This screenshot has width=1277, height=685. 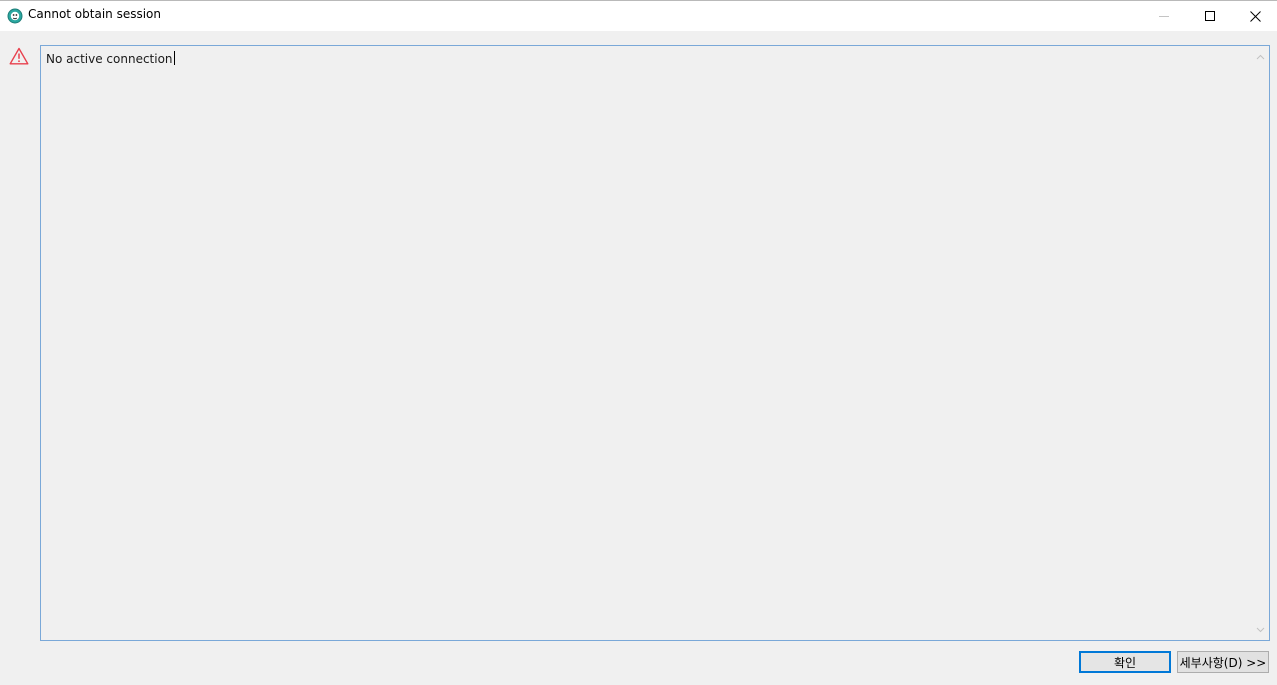 I want to click on chevron-down-icon, so click(x=1260, y=629).